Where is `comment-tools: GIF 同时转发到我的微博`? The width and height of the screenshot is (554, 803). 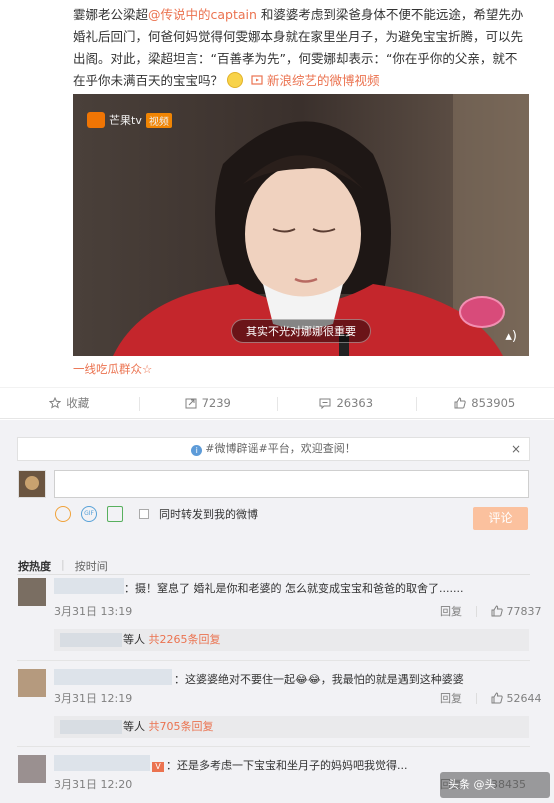 comment-tools: GIF 同时转发到我的微博 is located at coordinates (156, 514).